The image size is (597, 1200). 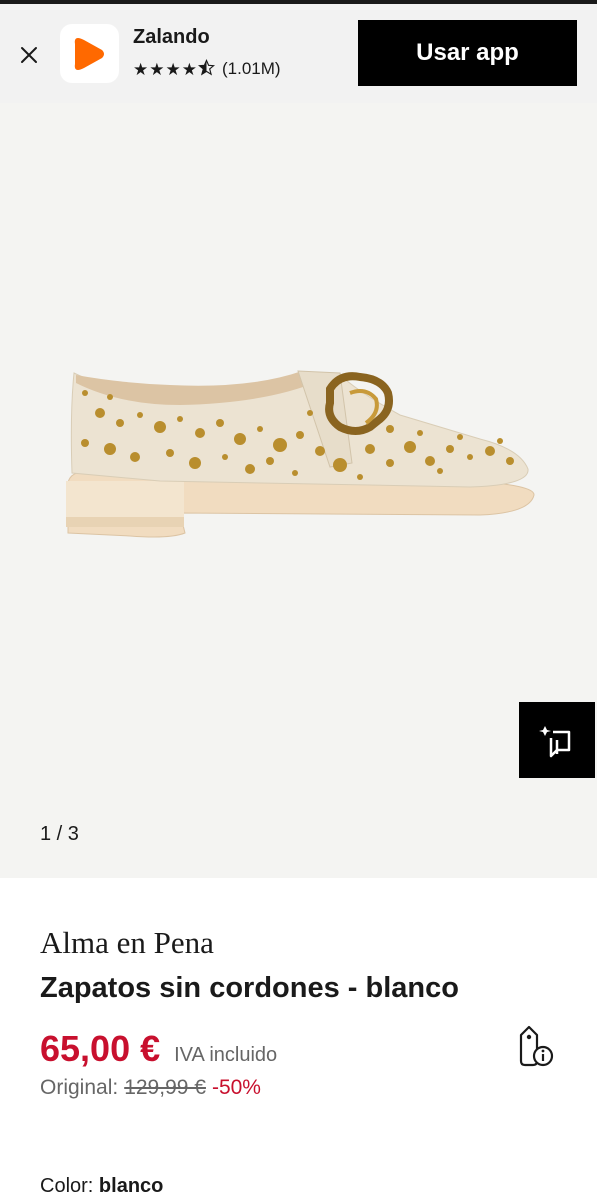 I want to click on original-price: 129,99 €, so click(x=165, y=1087).